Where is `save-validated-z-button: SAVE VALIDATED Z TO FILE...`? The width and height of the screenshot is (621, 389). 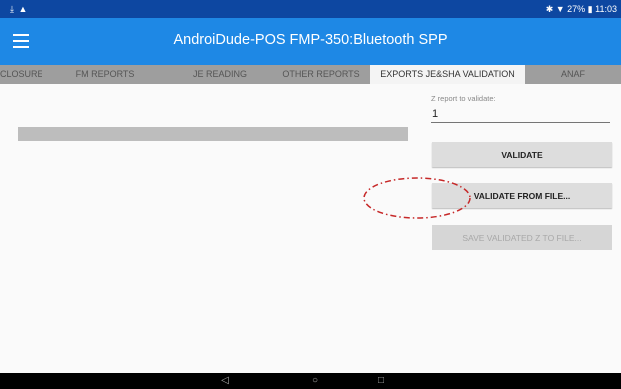
save-validated-z-button: SAVE VALIDATED Z TO FILE... is located at coordinates (522, 237).